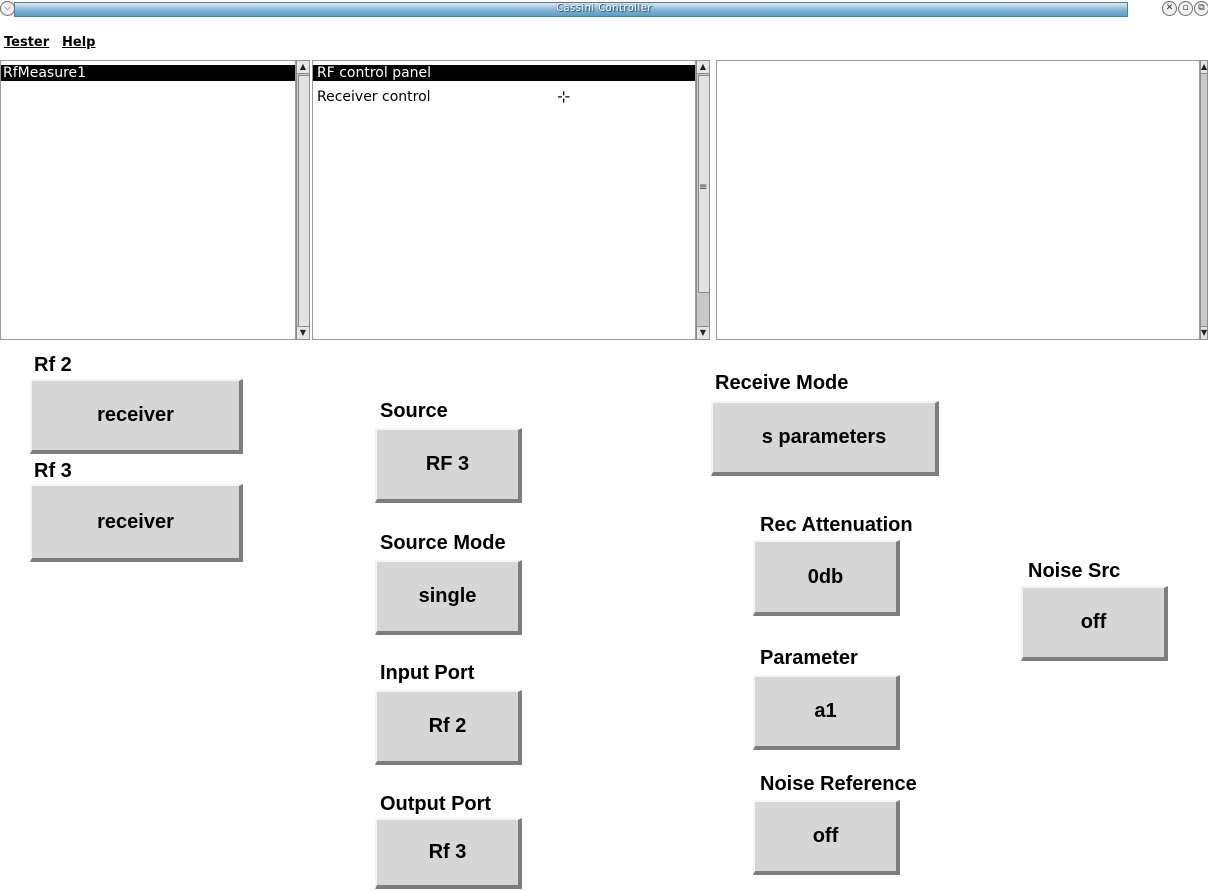 Image resolution: width=1208 pixels, height=891 pixels. Describe the element at coordinates (838, 784) in the screenshot. I see `noise-reference-label: Noise Reference` at that location.